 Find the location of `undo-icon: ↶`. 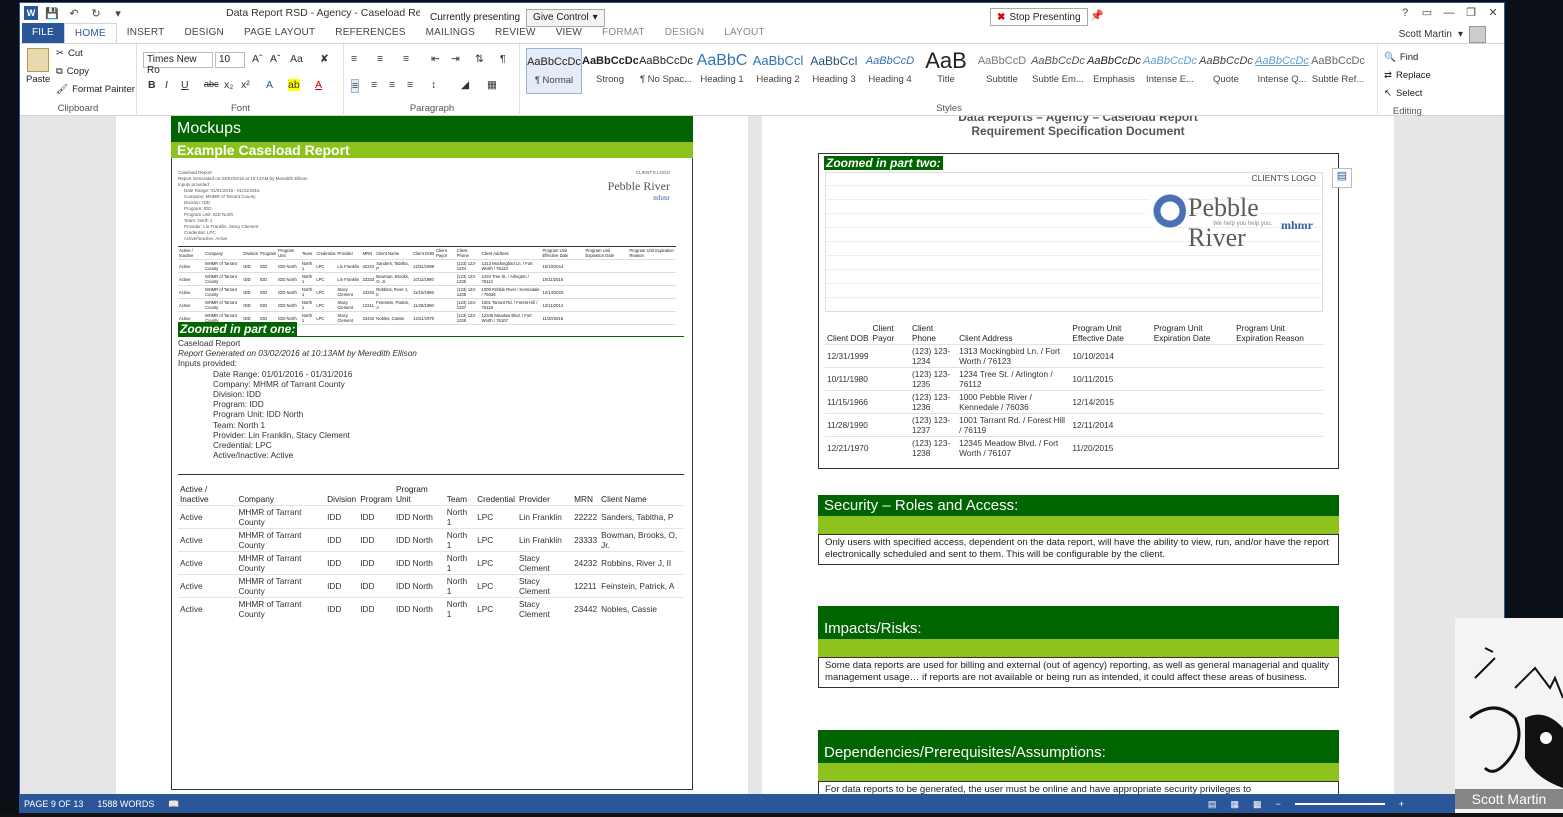

undo-icon: ↶ is located at coordinates (74, 13).